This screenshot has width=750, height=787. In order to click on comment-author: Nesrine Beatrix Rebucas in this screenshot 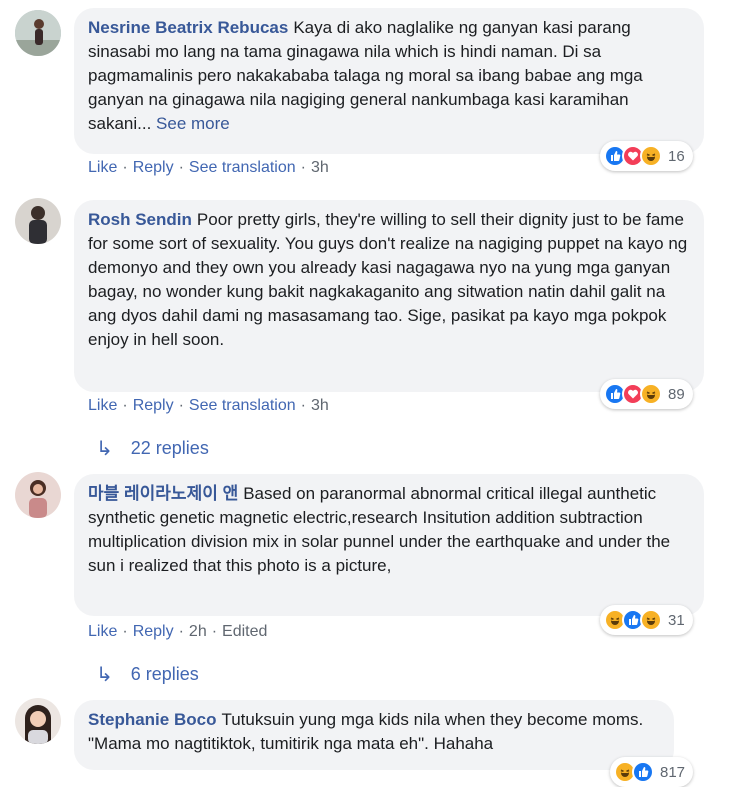, I will do `click(188, 27)`.